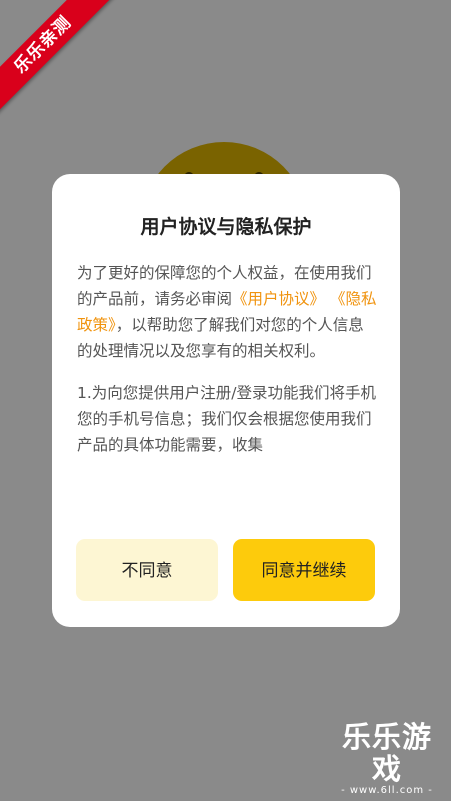  Describe the element at coordinates (386, 753) in the screenshot. I see `watermark-logo: 乐乐游戏` at that location.